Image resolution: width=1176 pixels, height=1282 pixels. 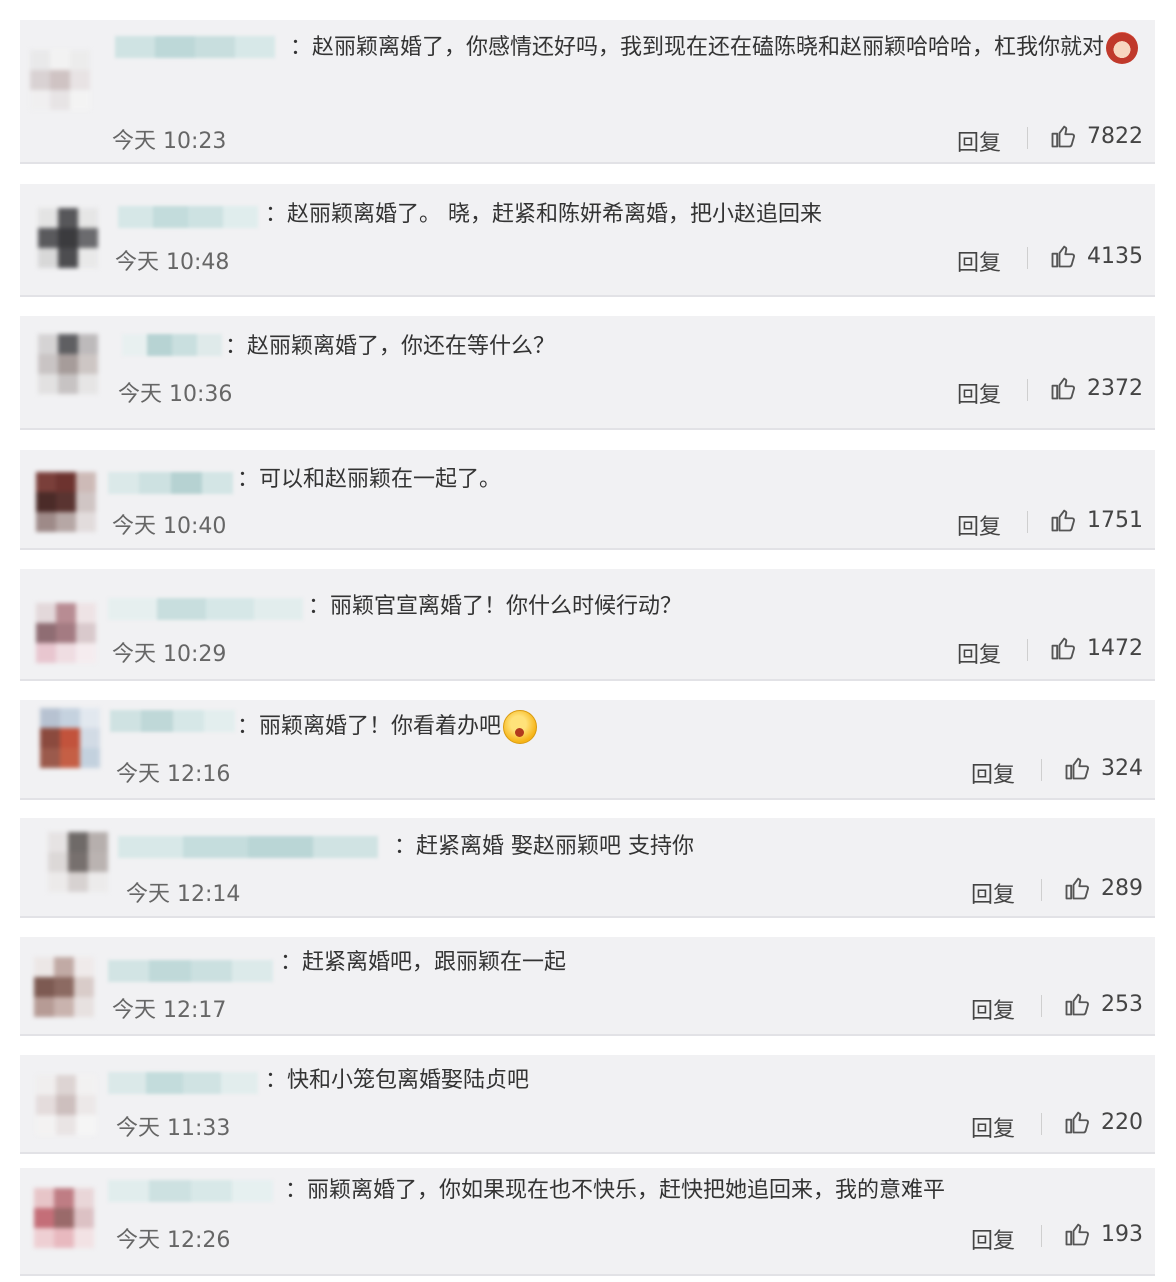 I want to click on comment-text: ：可以和赵丽颖在一起了。, so click(x=369, y=480).